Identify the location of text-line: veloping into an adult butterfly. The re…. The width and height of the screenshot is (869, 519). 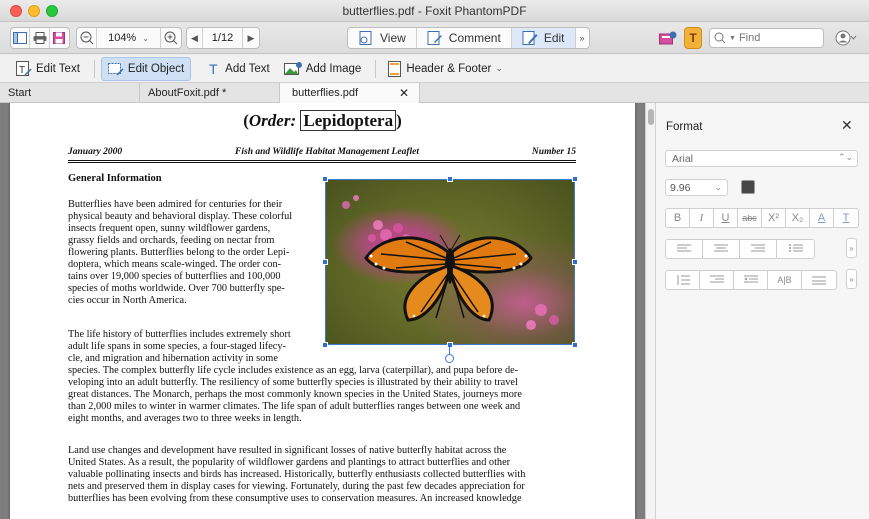
(293, 382).